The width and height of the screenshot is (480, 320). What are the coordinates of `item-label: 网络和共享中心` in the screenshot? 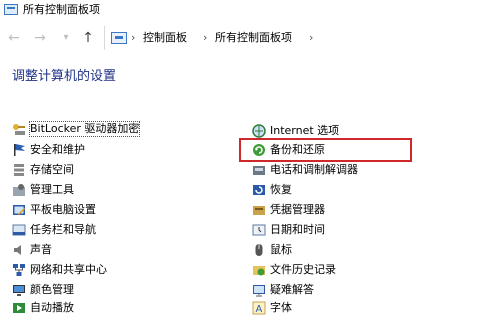 It's located at (68, 269).